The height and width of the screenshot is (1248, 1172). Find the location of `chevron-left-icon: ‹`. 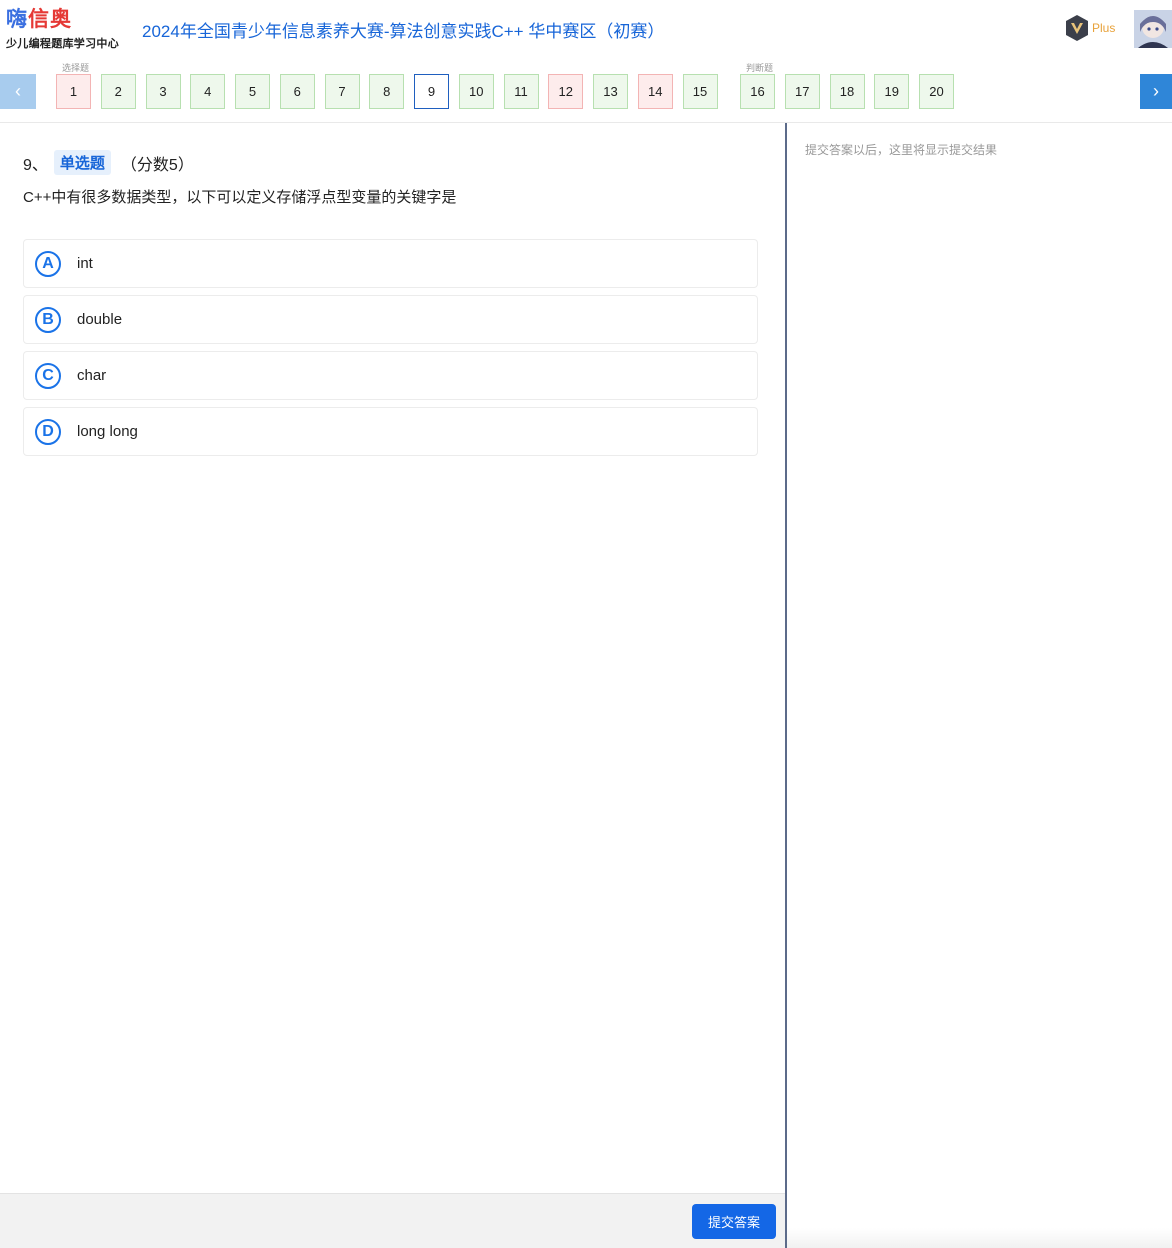

chevron-left-icon: ‹ is located at coordinates (18, 91).